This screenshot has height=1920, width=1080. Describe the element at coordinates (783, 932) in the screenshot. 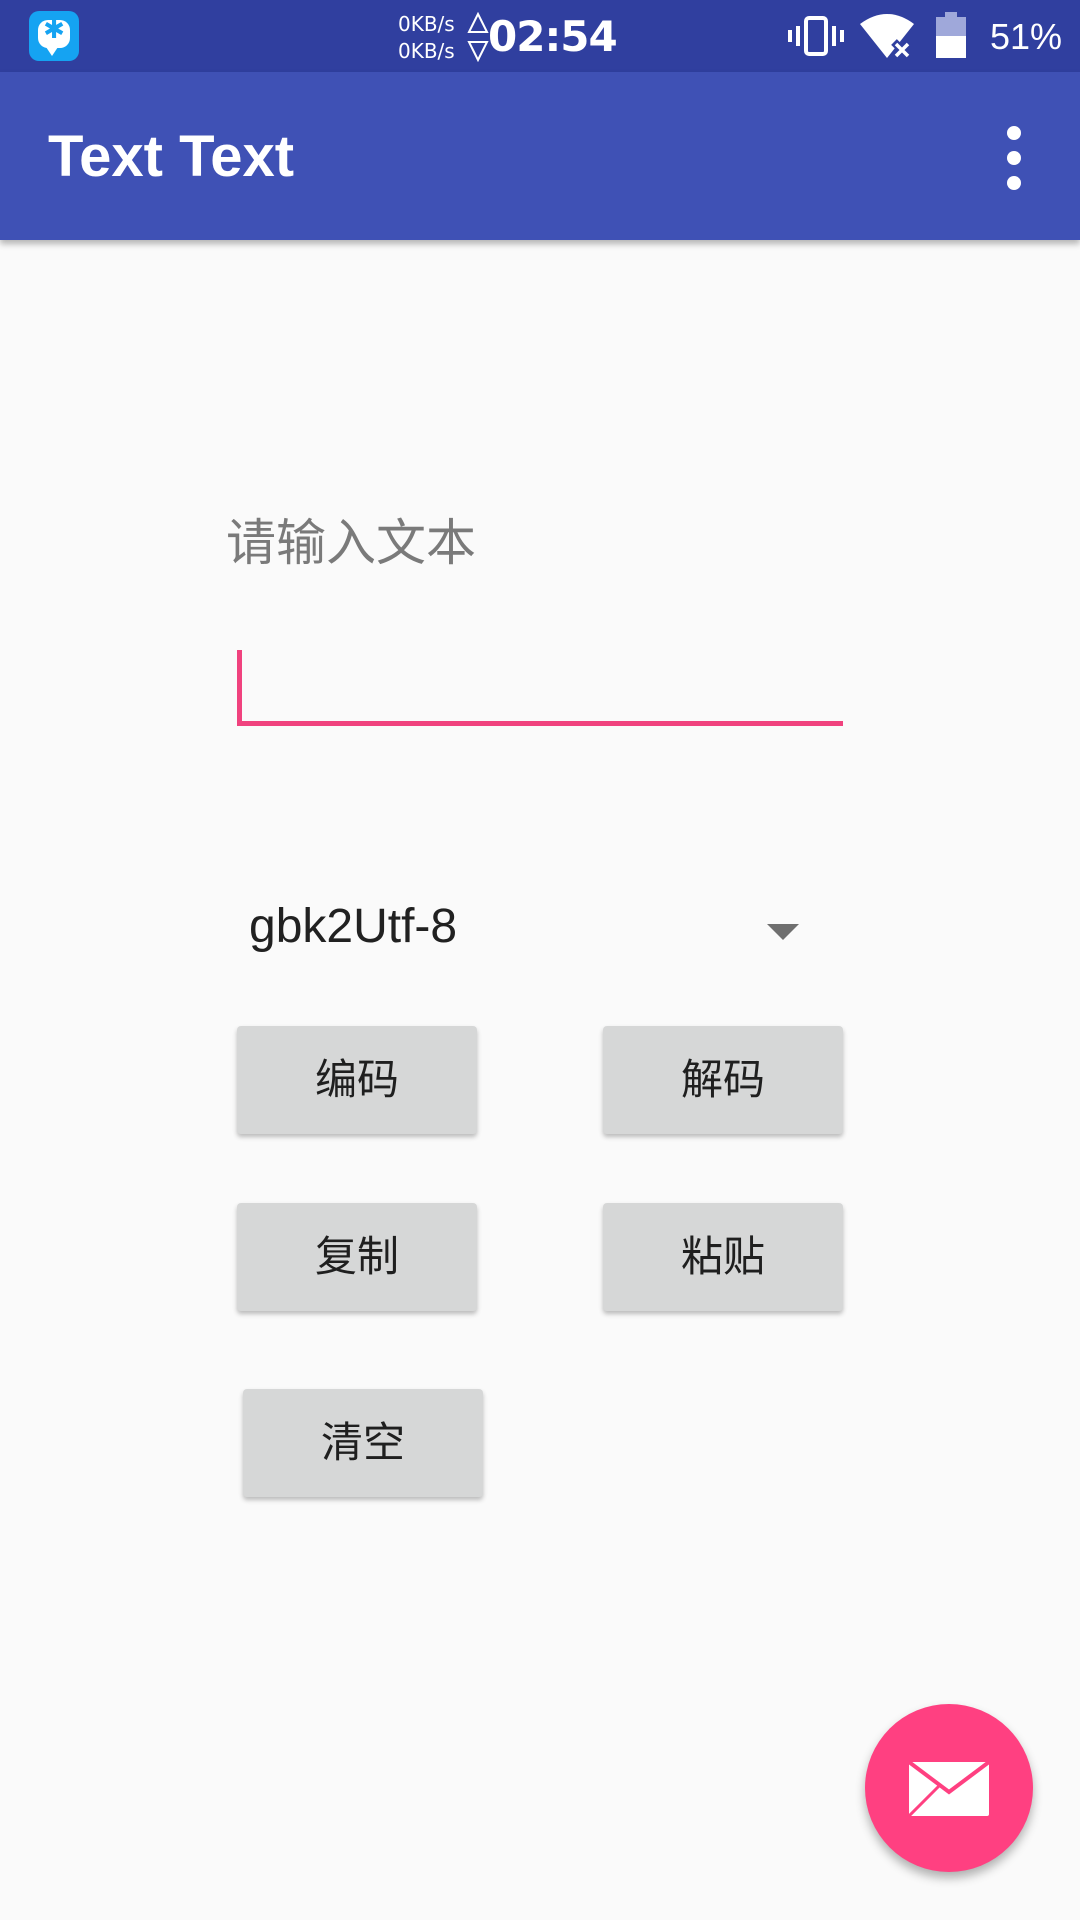

I see `dropdown-arrow-icon` at that location.